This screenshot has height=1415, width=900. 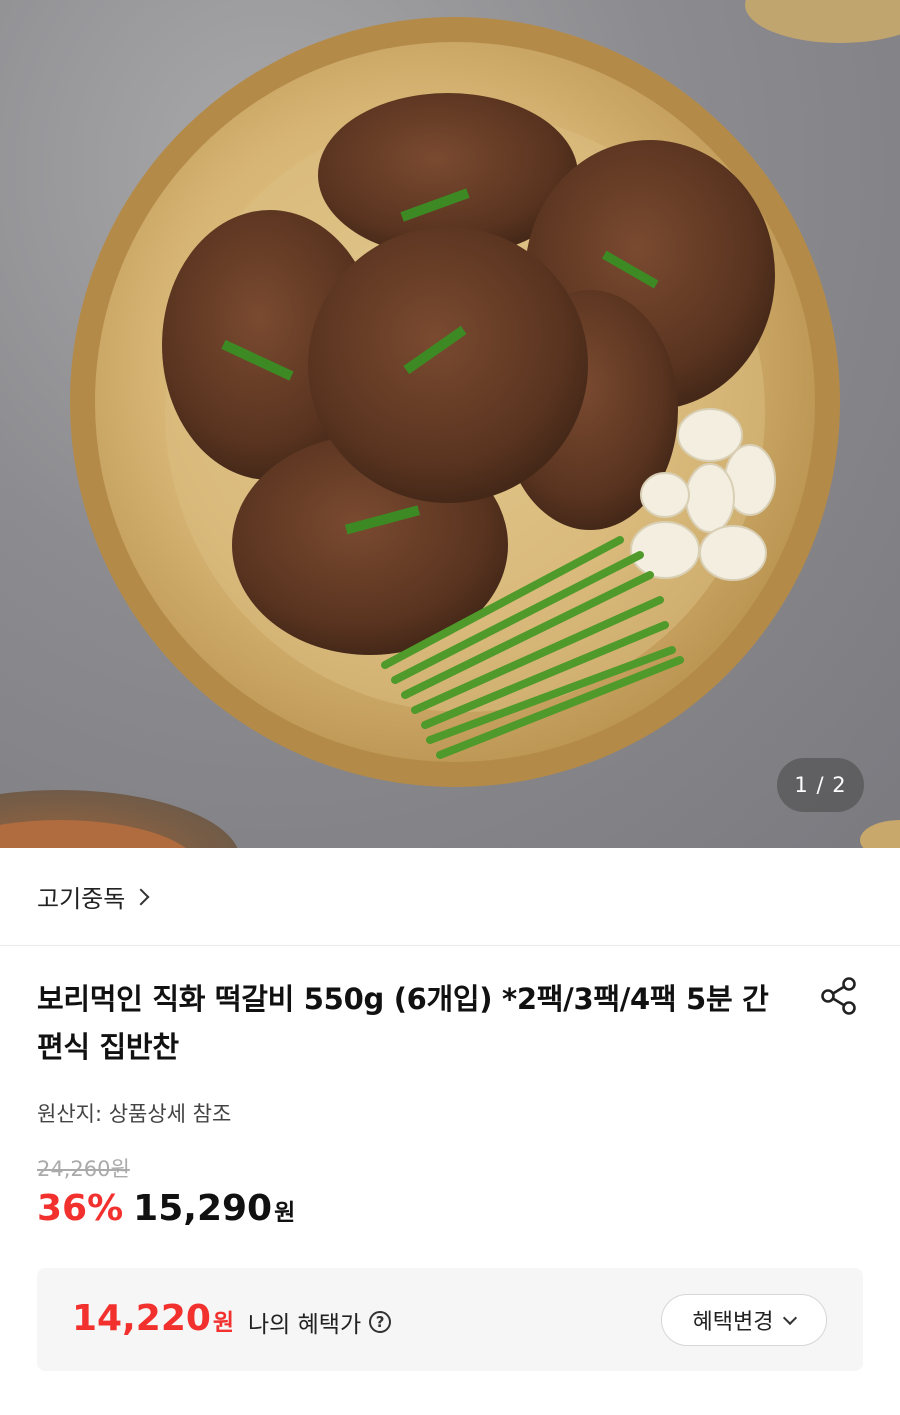 What do you see at coordinates (81, 899) in the screenshot?
I see `store-name: 고기중독` at bounding box center [81, 899].